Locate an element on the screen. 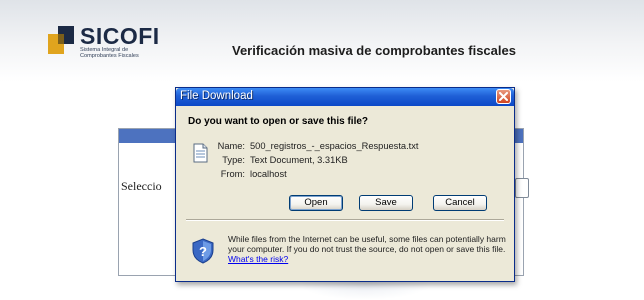 The image size is (644, 300). from-value: localhost is located at coordinates (268, 174).